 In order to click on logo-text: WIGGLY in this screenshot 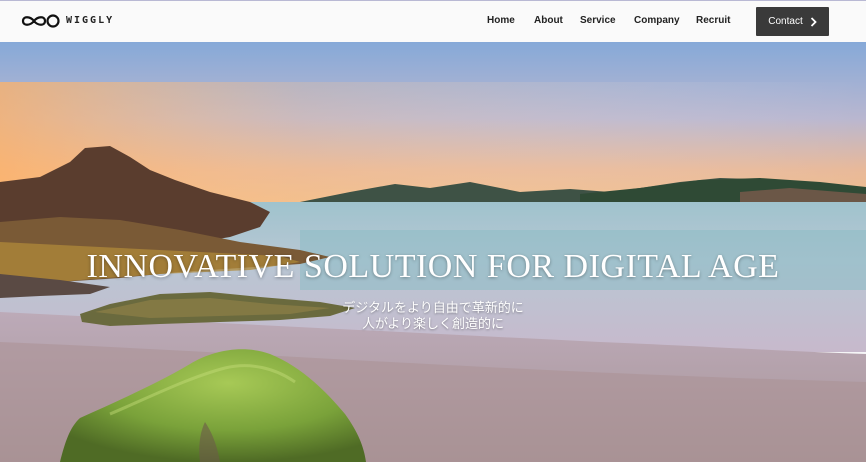, I will do `click(90, 20)`.